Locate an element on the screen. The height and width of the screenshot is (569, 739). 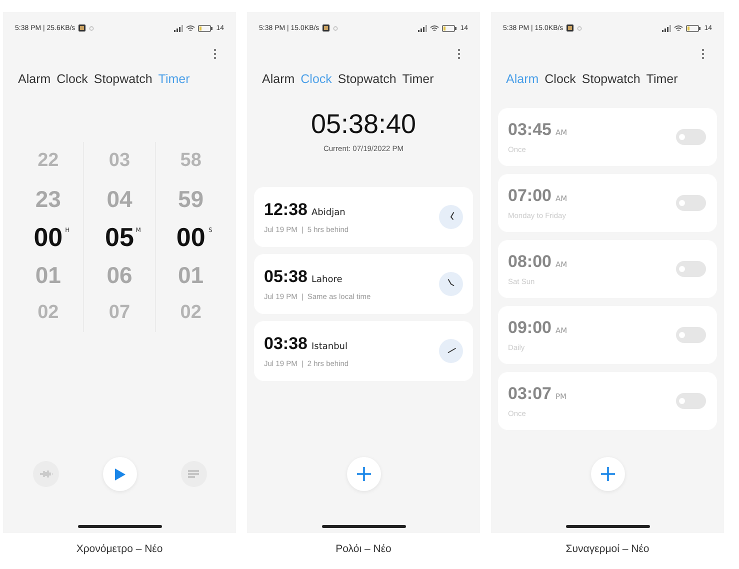
wheel-number: 07 is located at coordinates (119, 313).